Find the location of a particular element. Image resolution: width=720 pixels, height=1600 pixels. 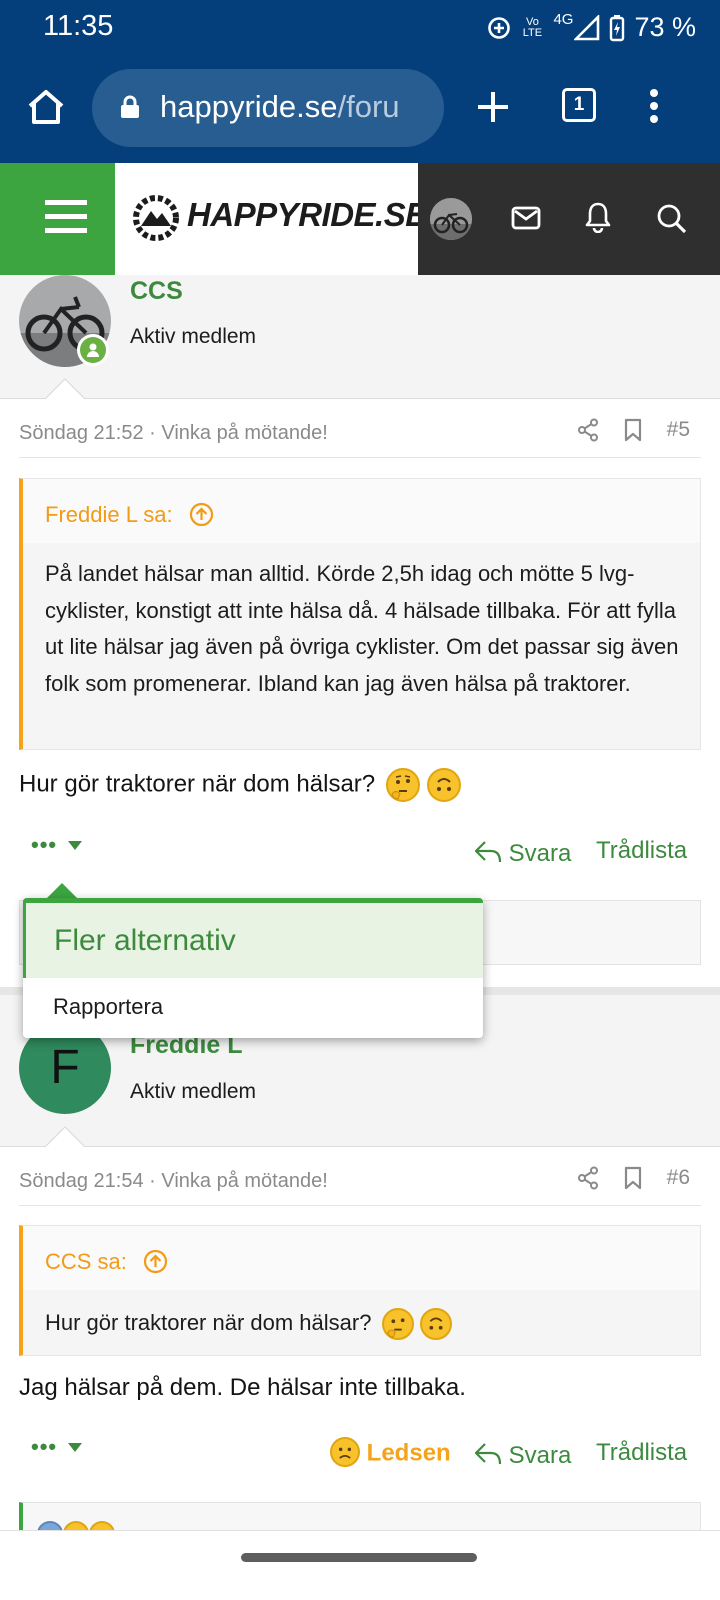

report-menu-item: Rapportera is located at coordinates (253, 1008).